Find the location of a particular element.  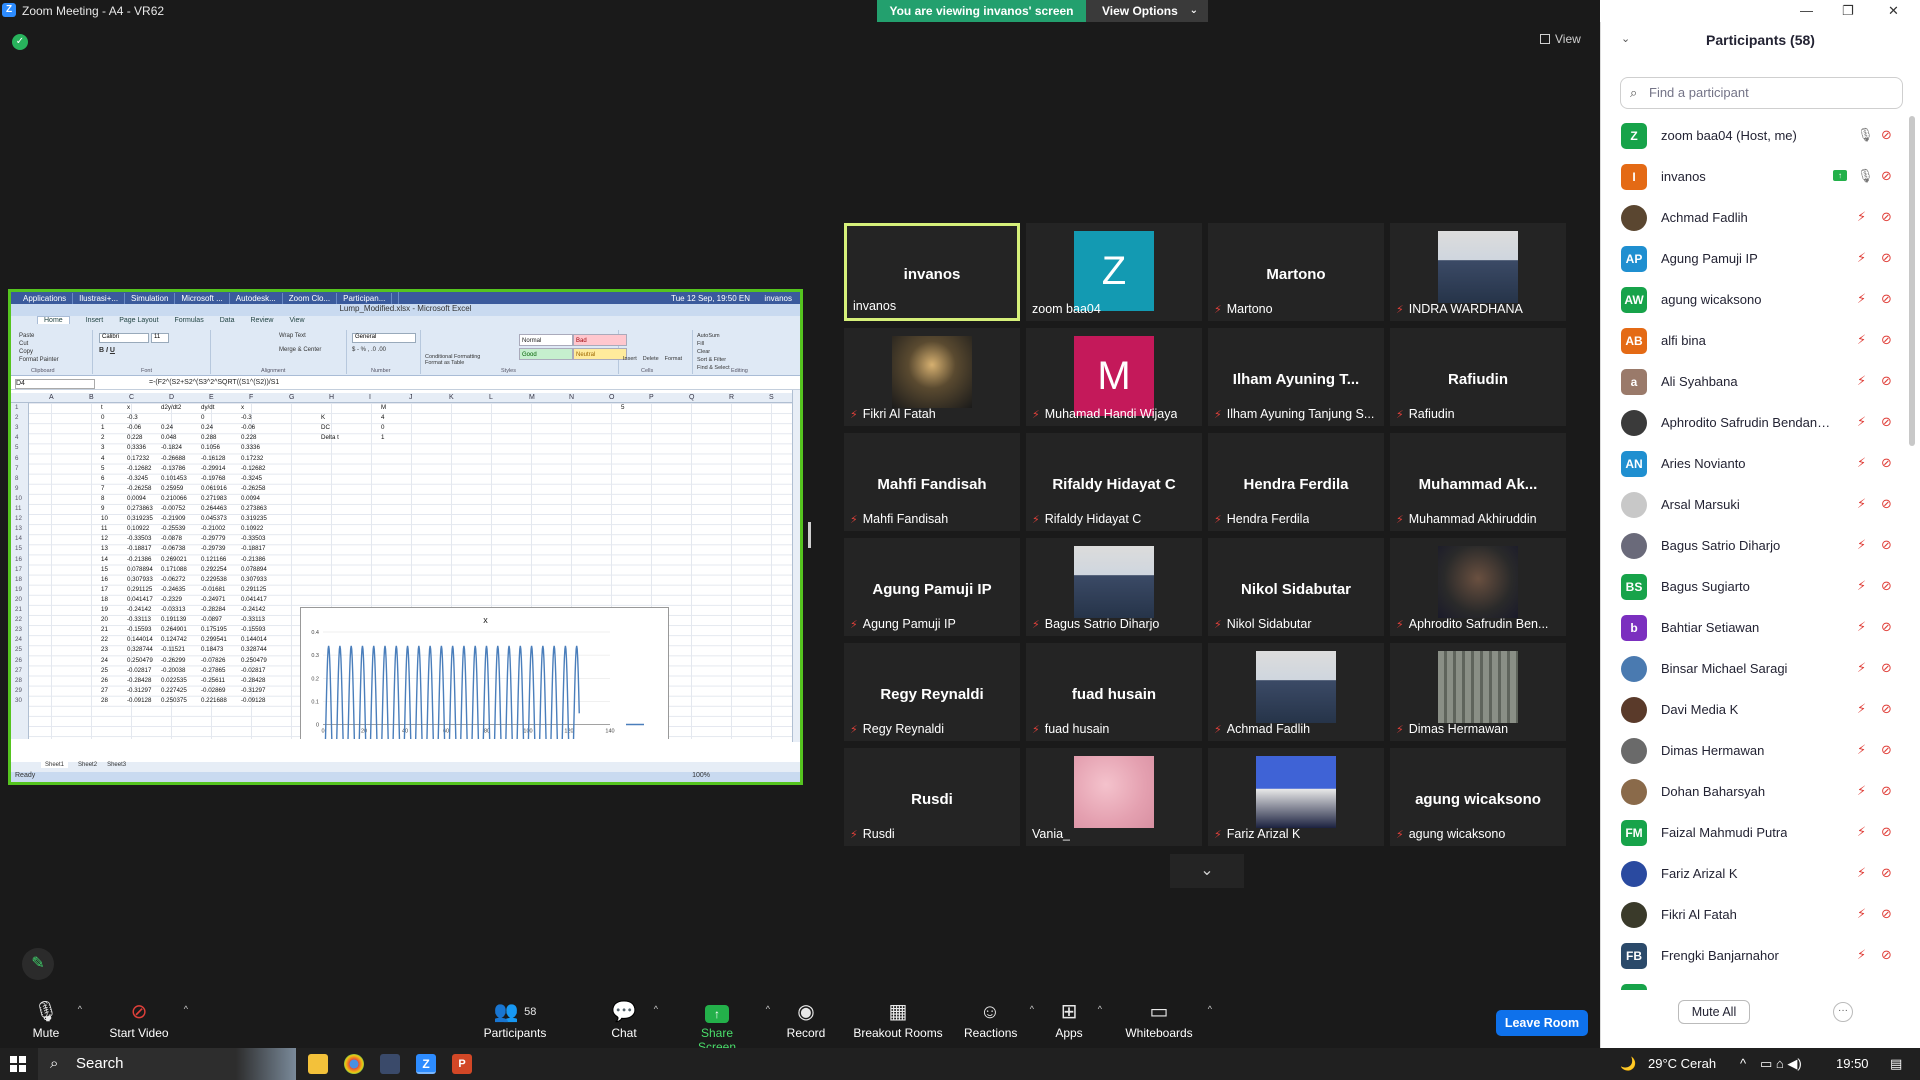

video-tile: Rafiudin ⚡ Rafiudin is located at coordinates (1478, 377).